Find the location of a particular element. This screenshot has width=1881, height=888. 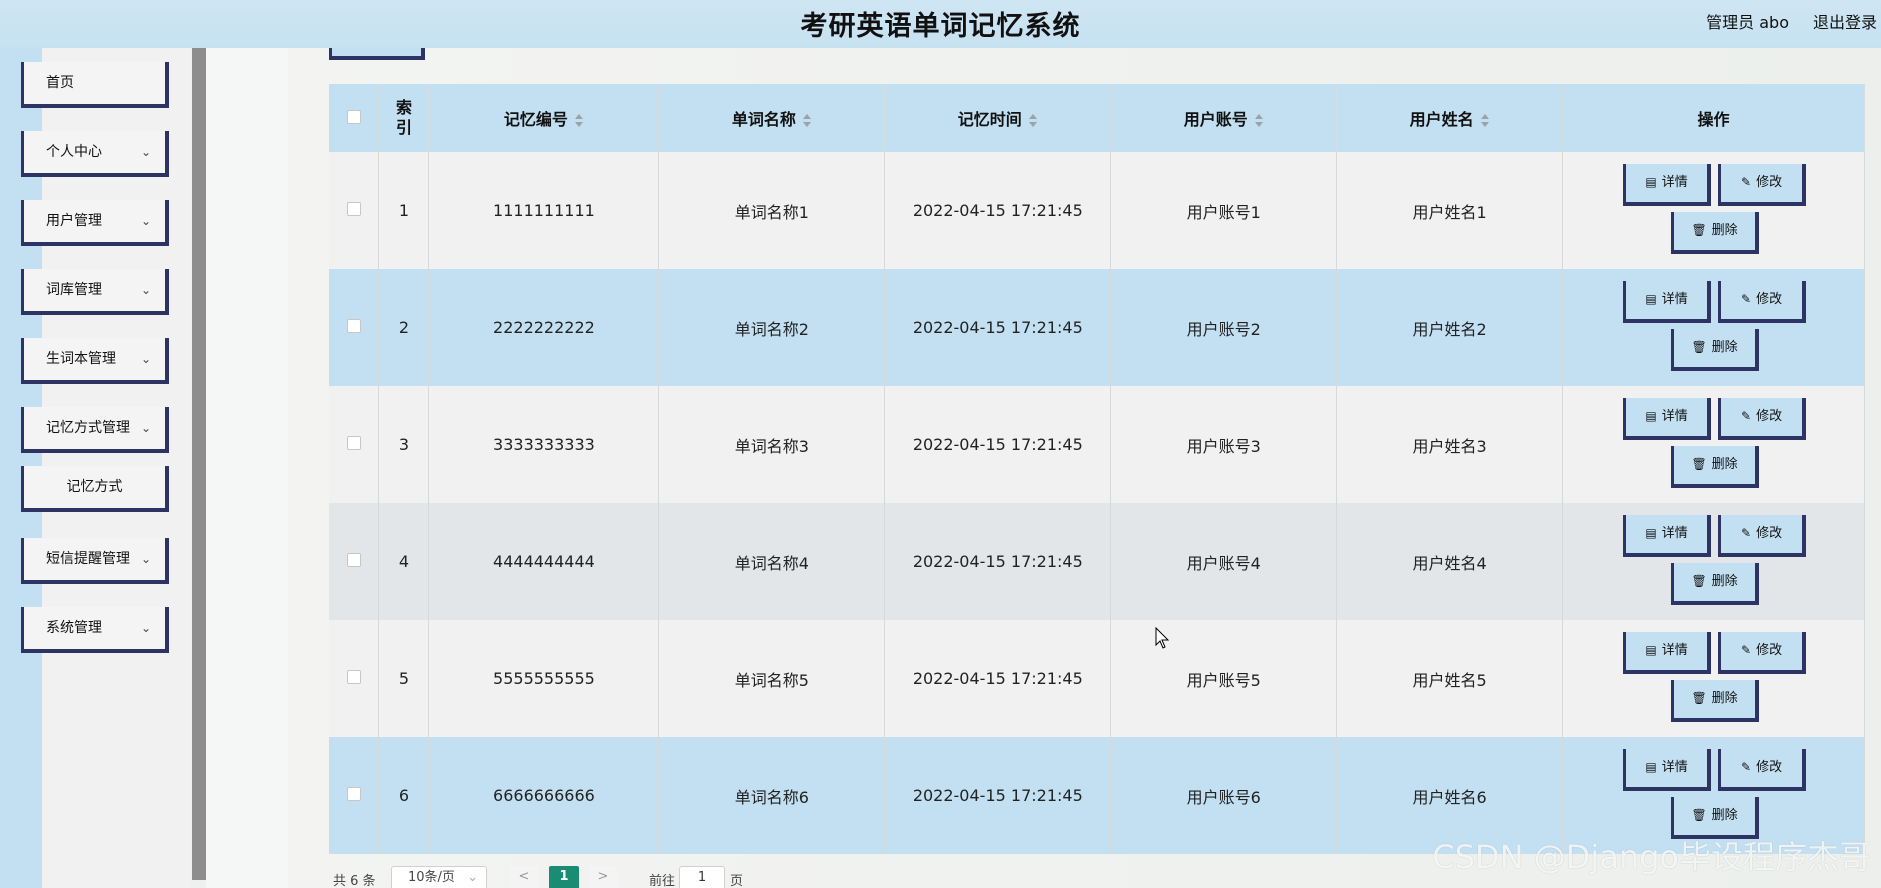

col-header-name: 用户姓名 is located at coordinates (1450, 118).